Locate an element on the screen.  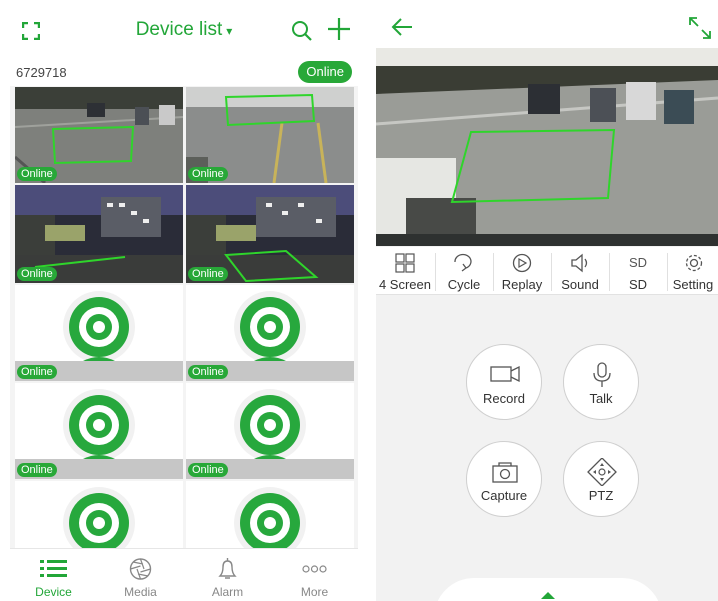
tool-sound: Sound is located at coordinates (580, 271).